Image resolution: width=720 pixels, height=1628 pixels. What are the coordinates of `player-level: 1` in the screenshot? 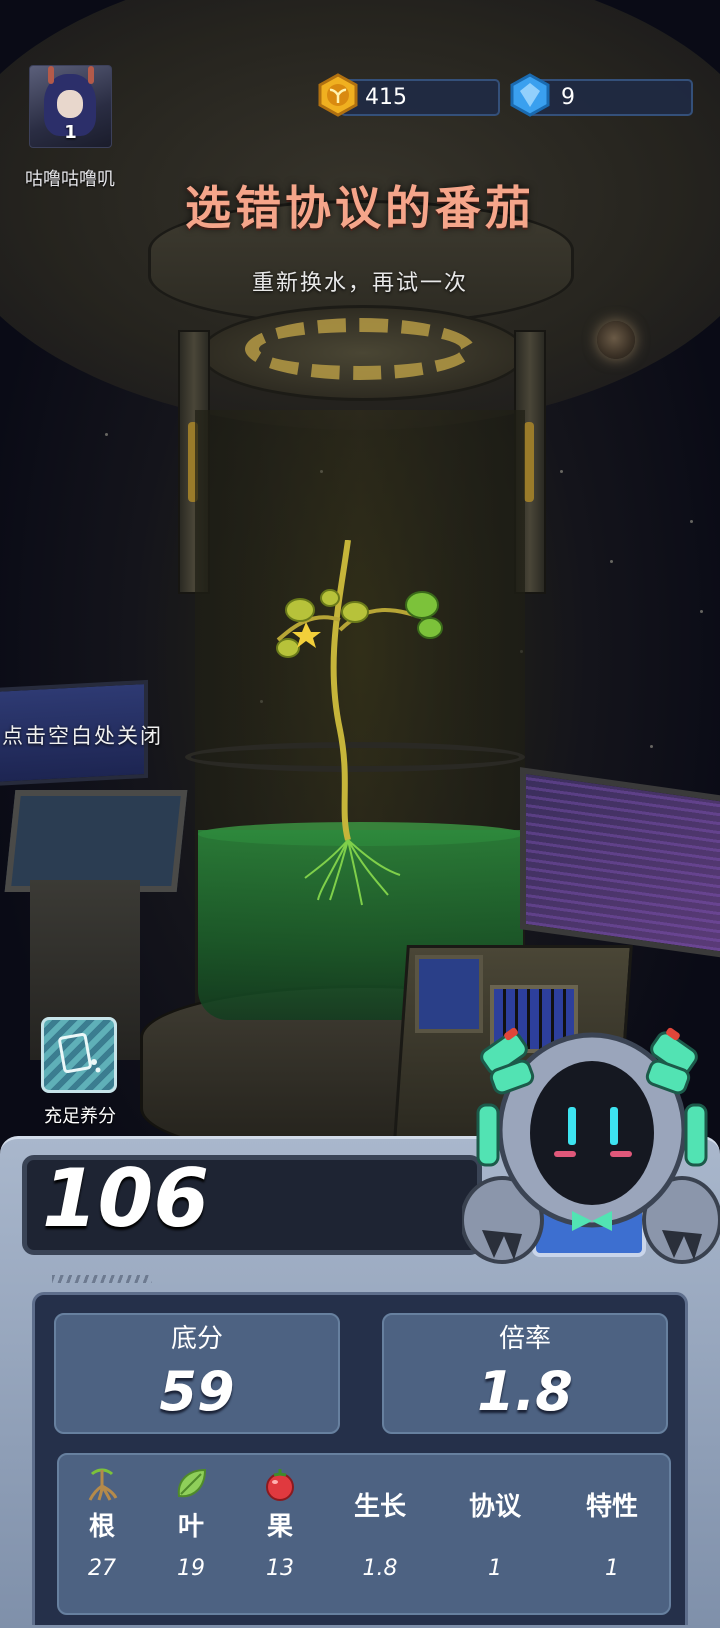 It's located at (70, 132).